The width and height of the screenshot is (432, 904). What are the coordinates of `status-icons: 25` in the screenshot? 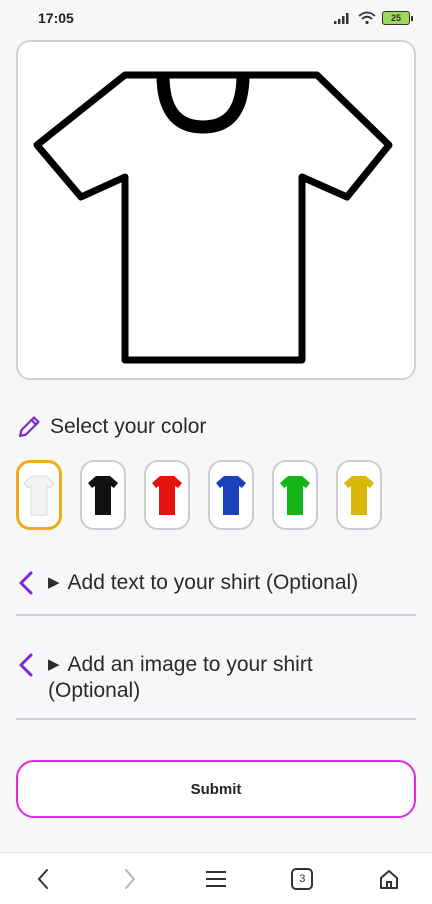 It's located at (373, 18).